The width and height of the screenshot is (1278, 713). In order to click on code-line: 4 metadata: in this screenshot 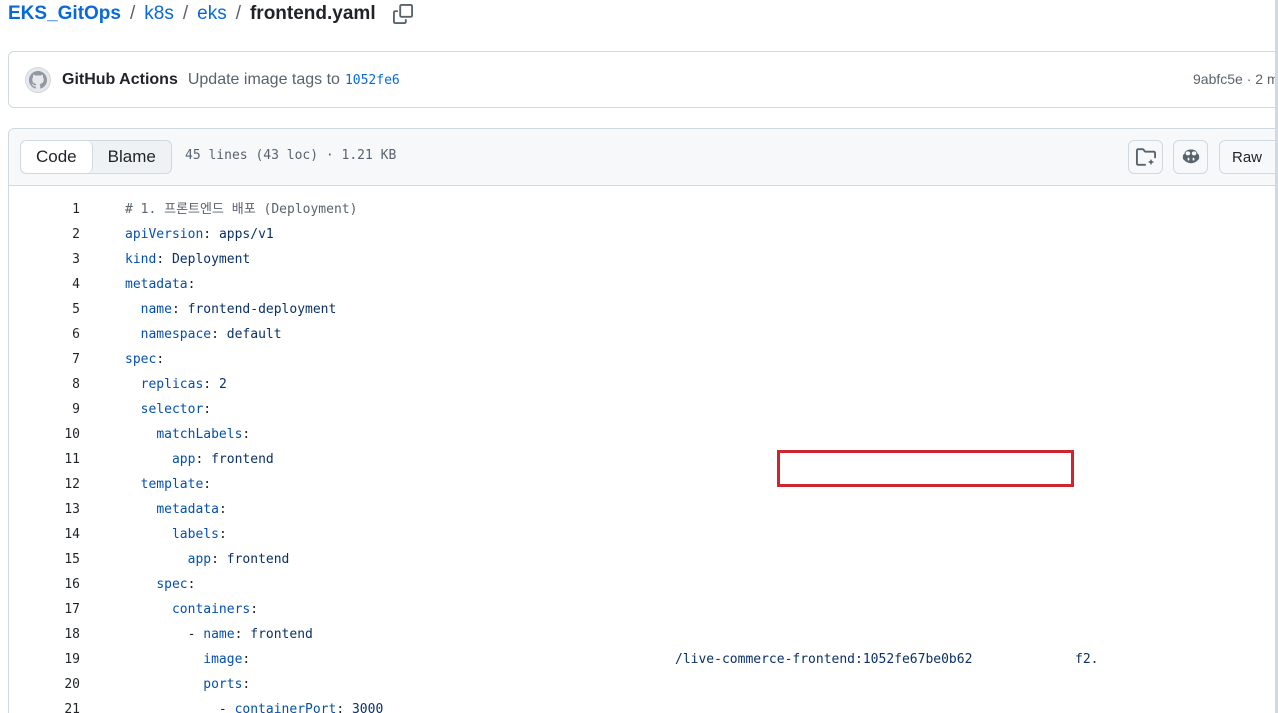, I will do `click(643, 285)`.